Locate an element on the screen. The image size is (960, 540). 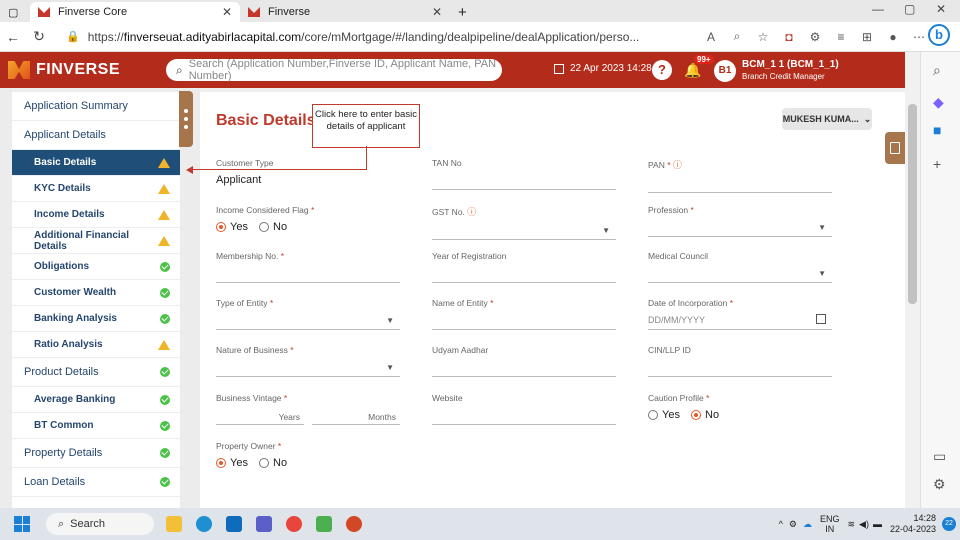
date-incorporation-input: DD/MM/YYYY is located at coordinates (740, 322).